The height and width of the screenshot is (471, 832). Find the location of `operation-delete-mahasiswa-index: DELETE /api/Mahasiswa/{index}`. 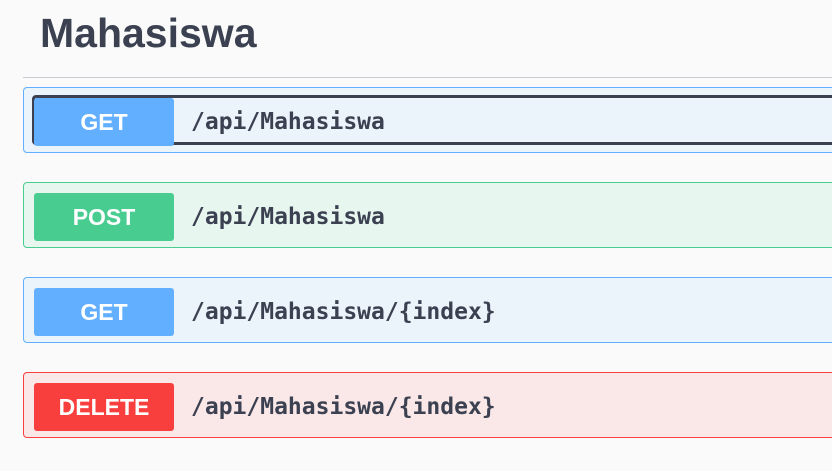

operation-delete-mahasiswa-index: DELETE /api/Mahasiswa/{index} is located at coordinates (427, 405).